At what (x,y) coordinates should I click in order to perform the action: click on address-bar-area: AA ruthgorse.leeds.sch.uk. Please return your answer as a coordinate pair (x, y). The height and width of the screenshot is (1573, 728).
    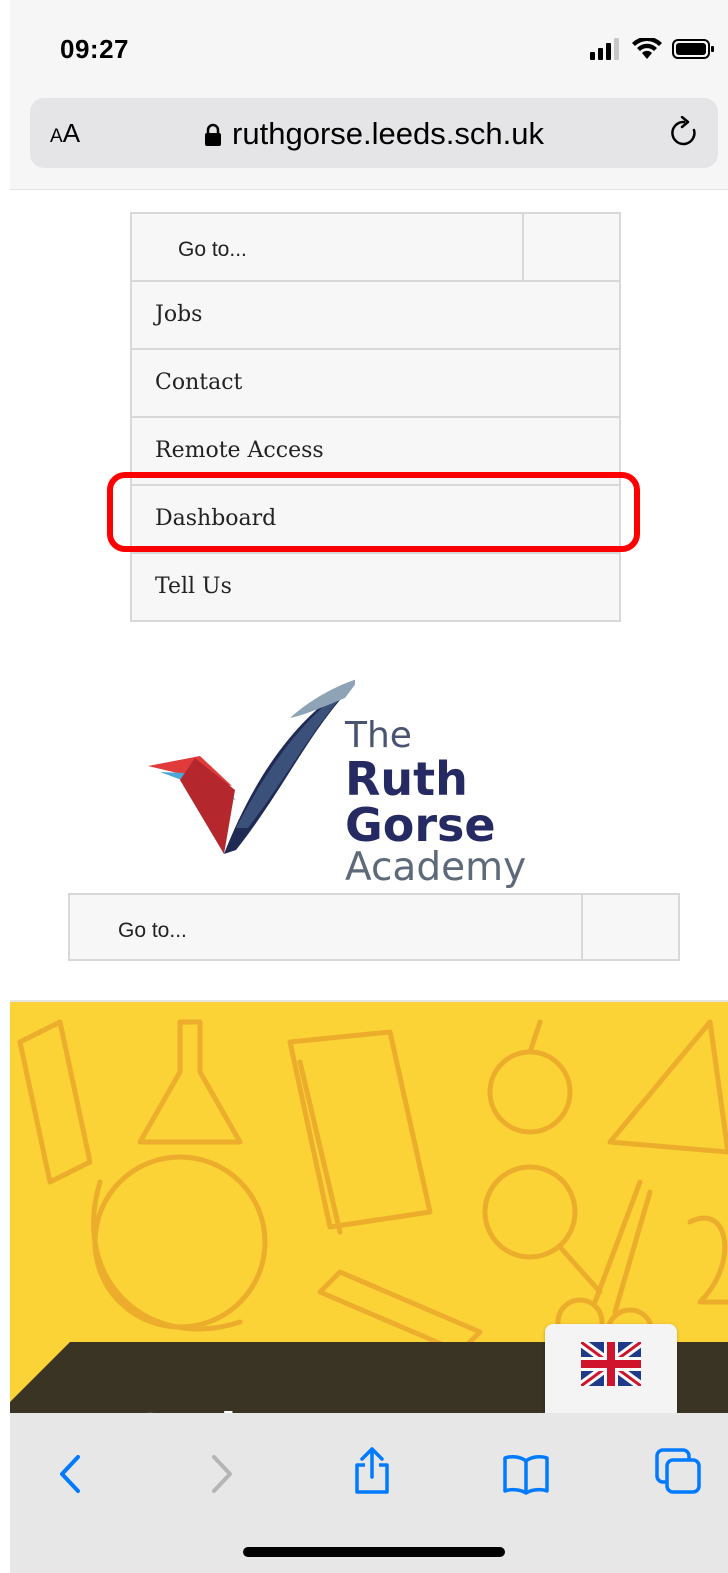
    Looking at the image, I should click on (369, 142).